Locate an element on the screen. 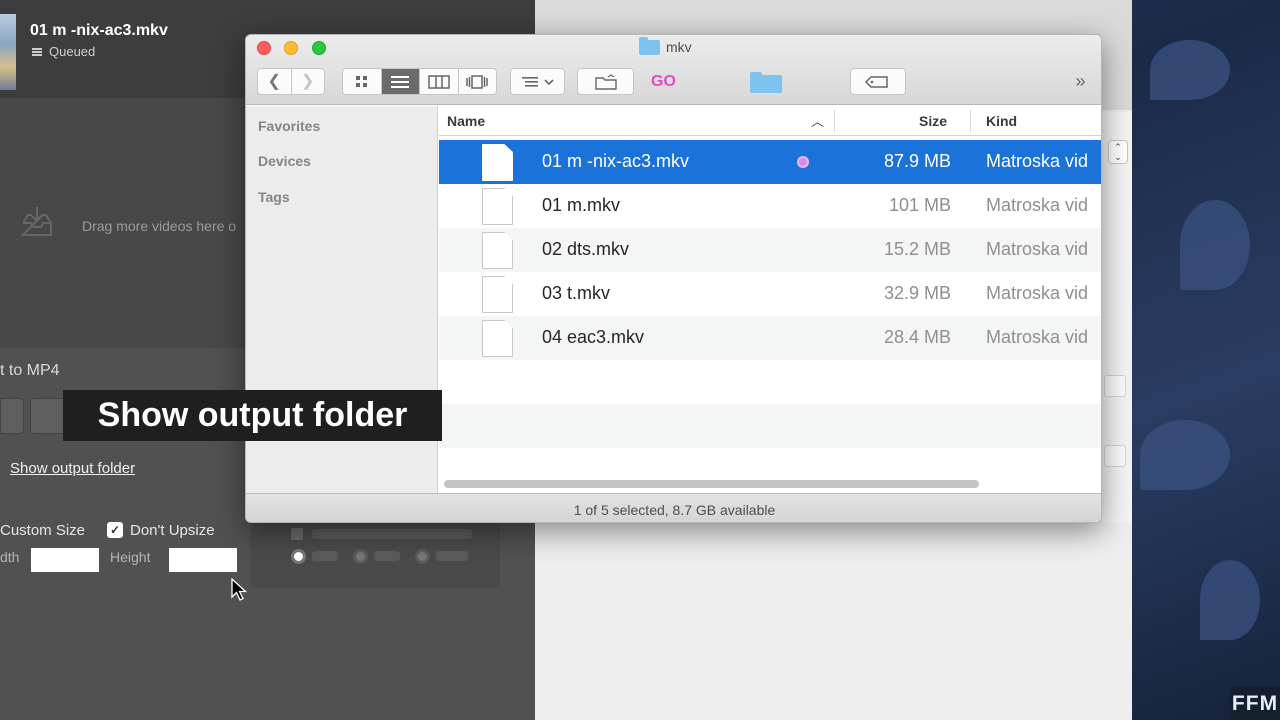  mouse-pointer-icon is located at coordinates (239, 589).